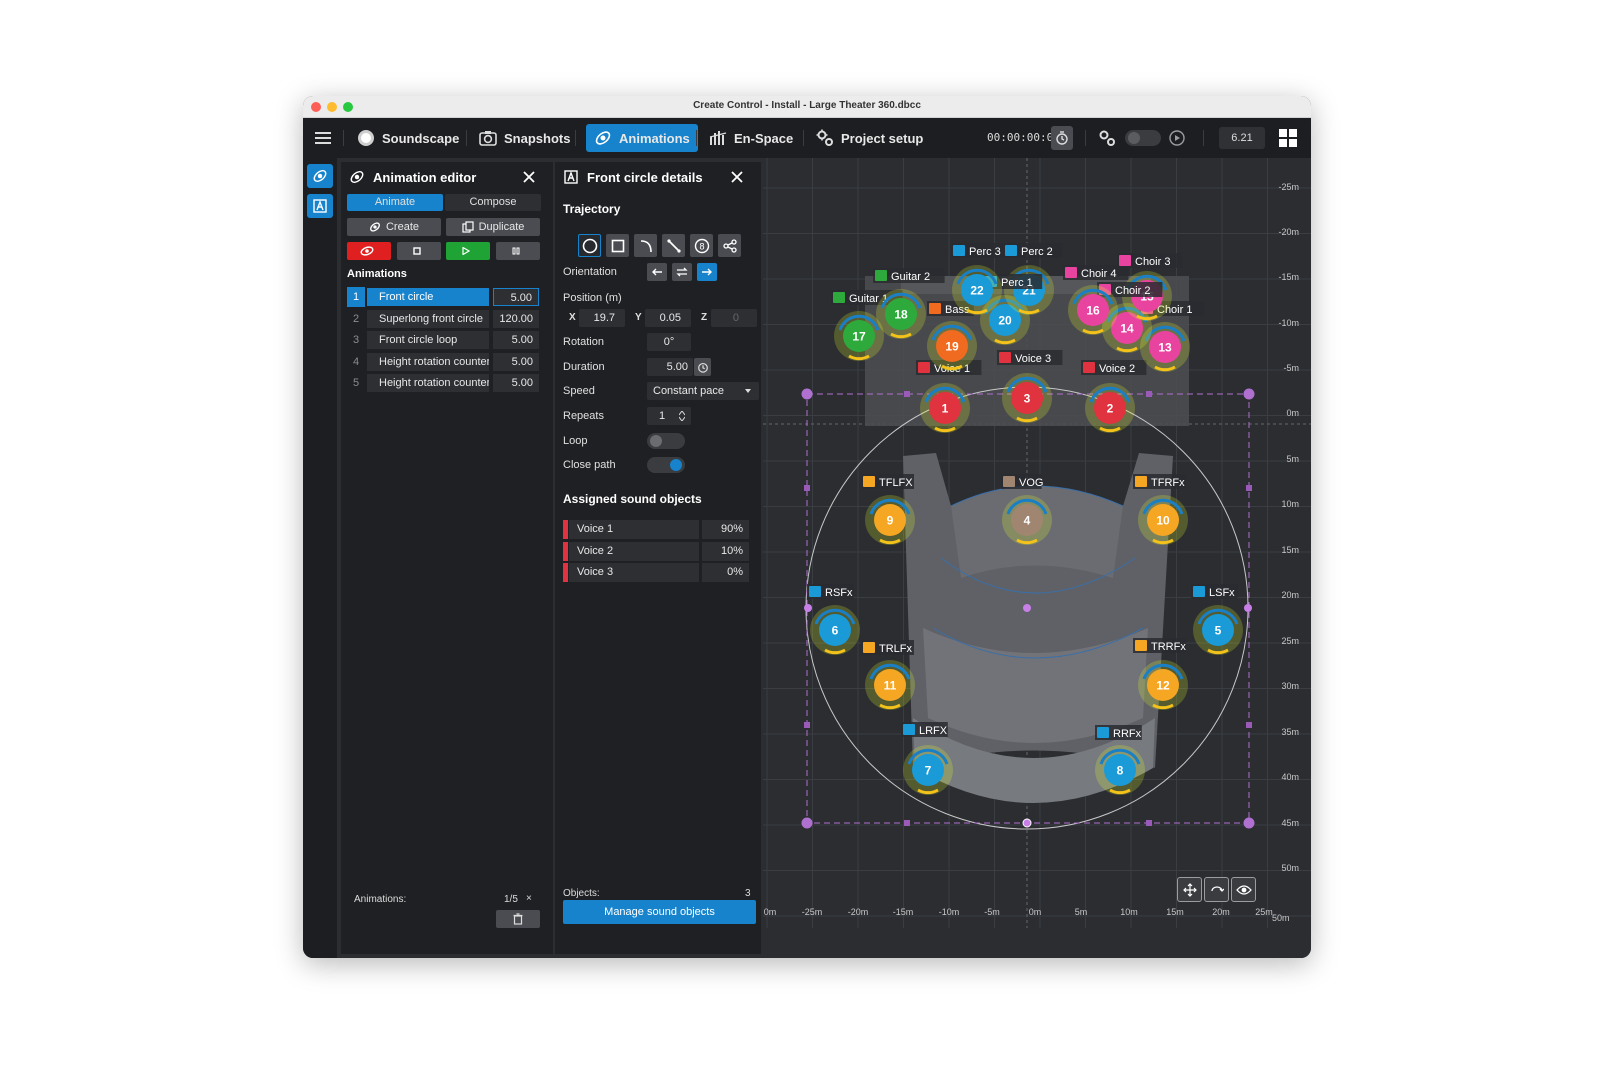 The height and width of the screenshot is (1080, 1606). What do you see at coordinates (419, 251) in the screenshot?
I see `stop-button` at bounding box center [419, 251].